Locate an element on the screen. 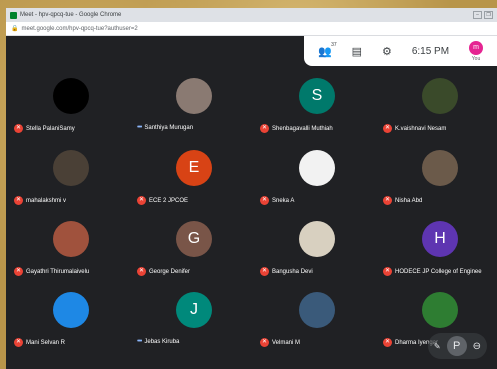  participant-name: Mani Selvan R is located at coordinates (46, 342).